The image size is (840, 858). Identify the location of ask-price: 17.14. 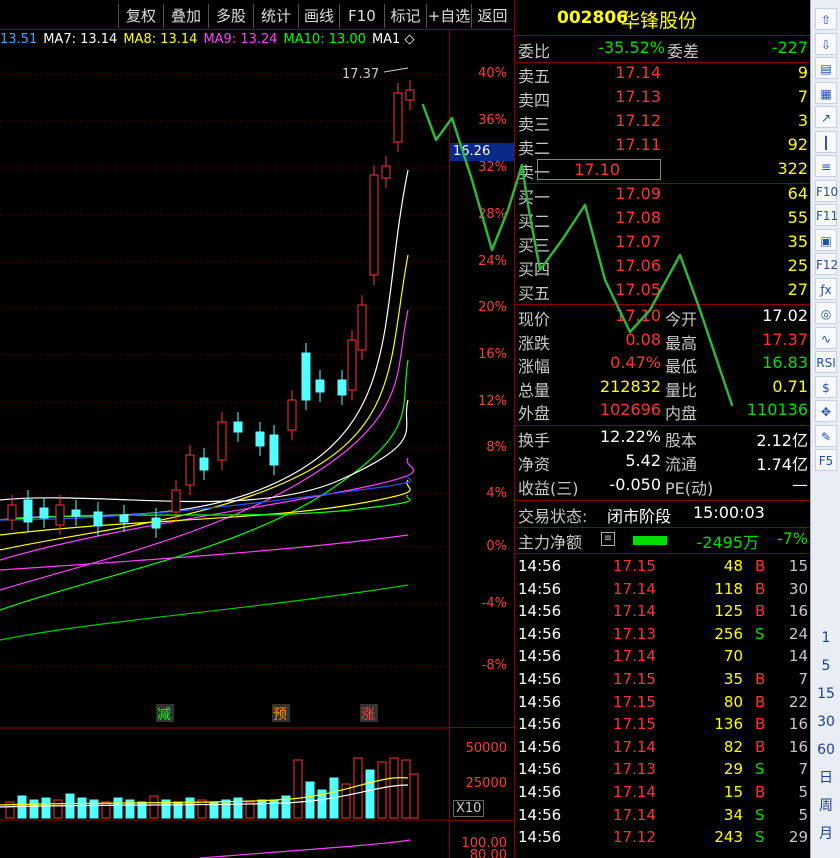
(638, 72).